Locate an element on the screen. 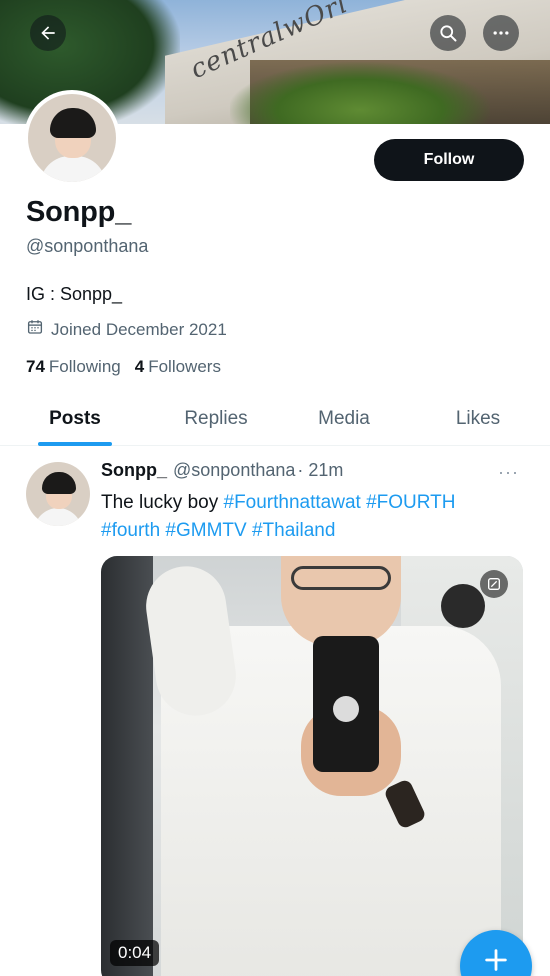 The height and width of the screenshot is (976, 550). following-count: 74 is located at coordinates (35, 366).